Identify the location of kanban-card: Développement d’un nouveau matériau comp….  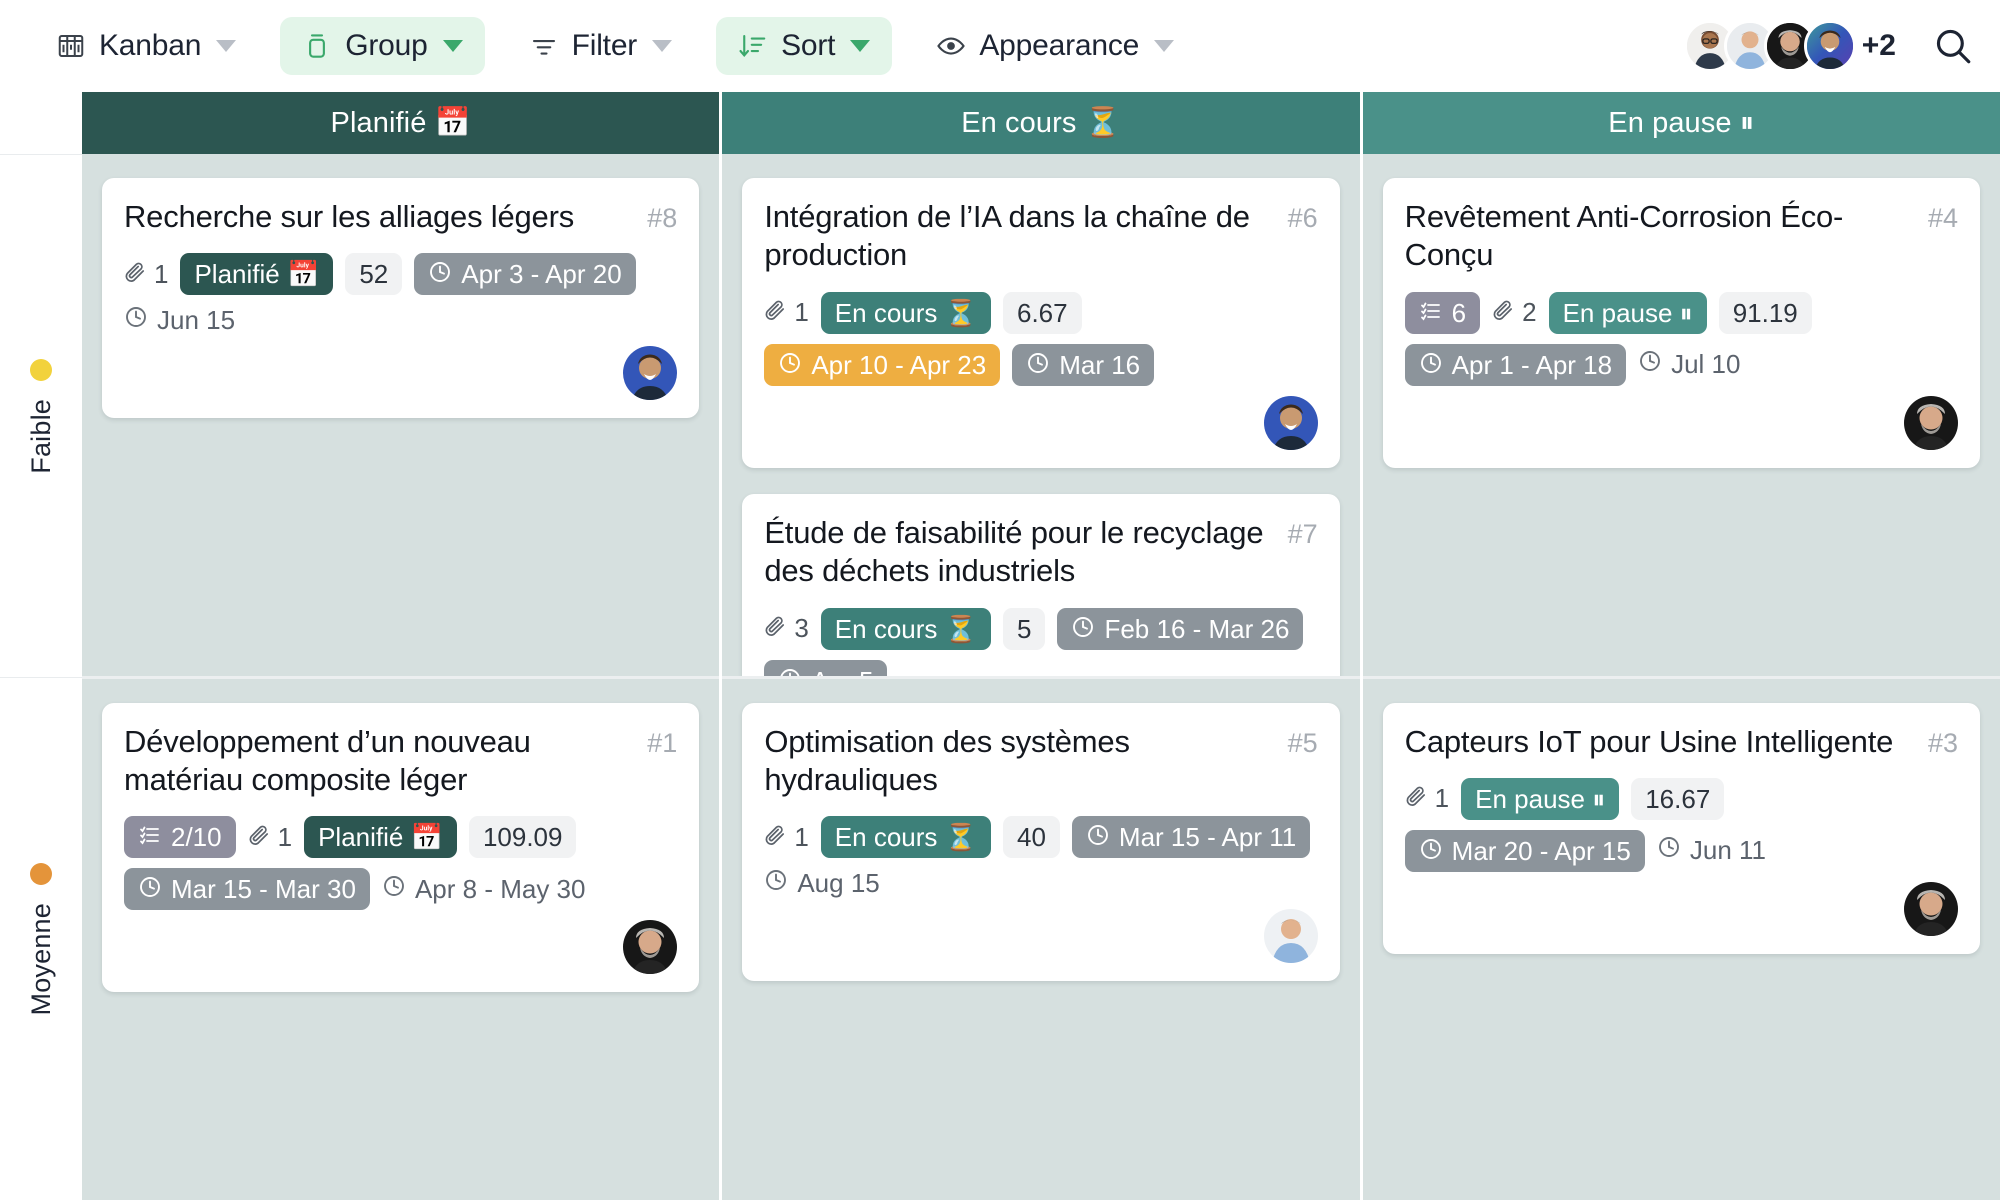
(401, 847).